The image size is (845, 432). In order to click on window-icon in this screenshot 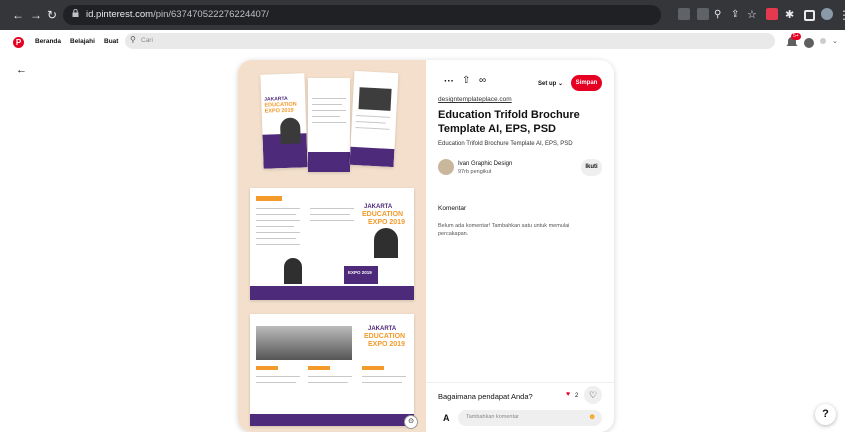, I will do `click(809, 15)`.